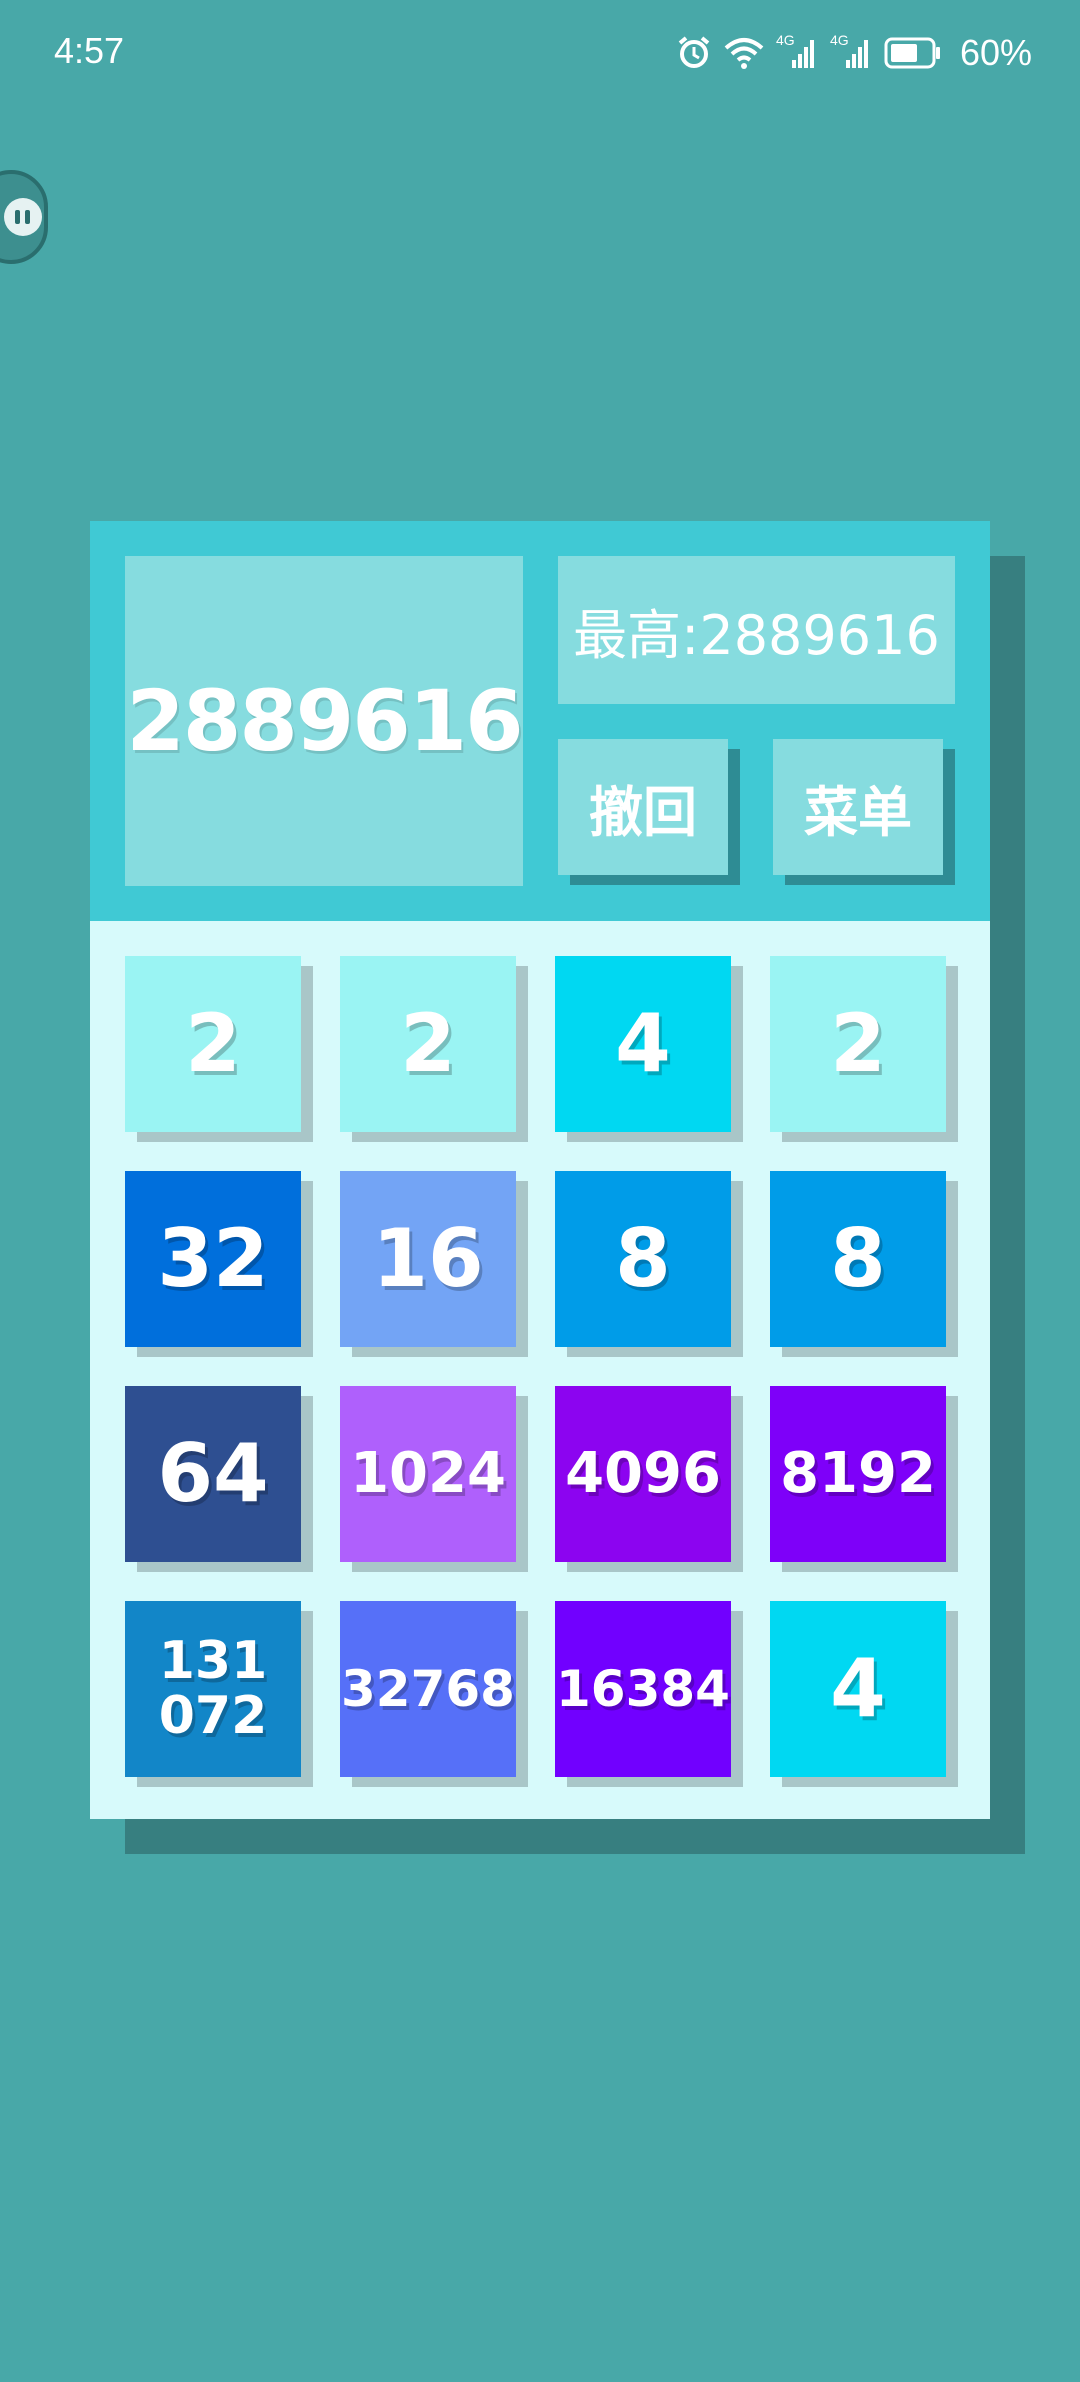 The image size is (1080, 2382). I want to click on tile-16: 16, so click(428, 1259).